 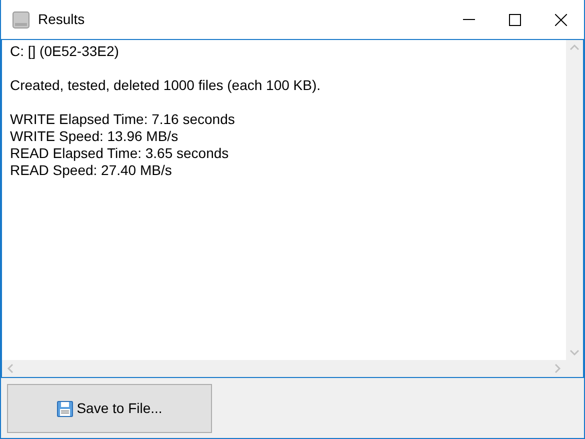 I want to click on result-line: READ Elapsed Time: 3.65 seconds, so click(x=119, y=153).